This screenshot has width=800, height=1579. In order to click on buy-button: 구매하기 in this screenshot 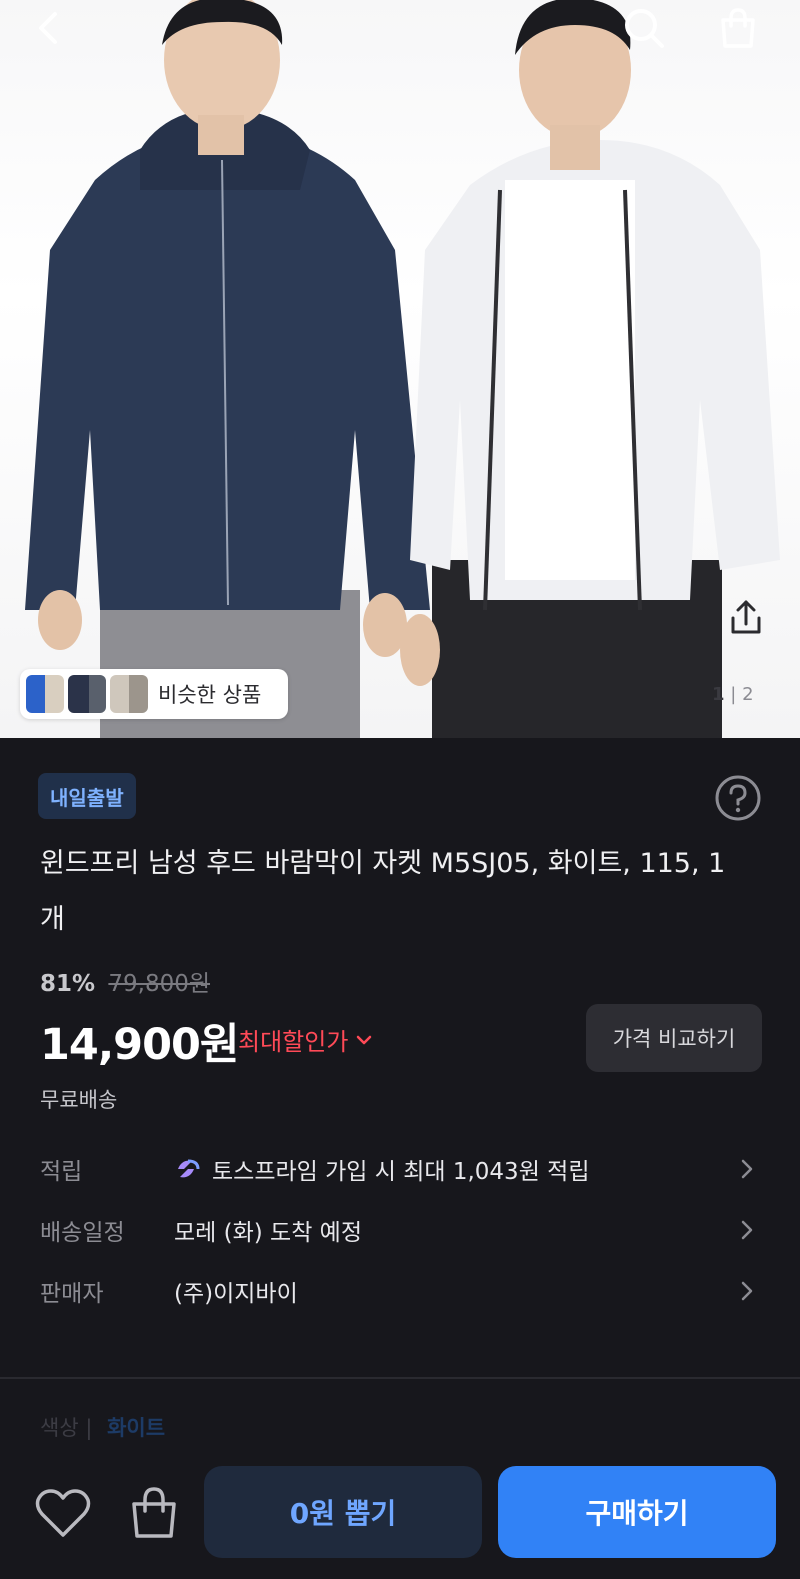, I will do `click(637, 1512)`.